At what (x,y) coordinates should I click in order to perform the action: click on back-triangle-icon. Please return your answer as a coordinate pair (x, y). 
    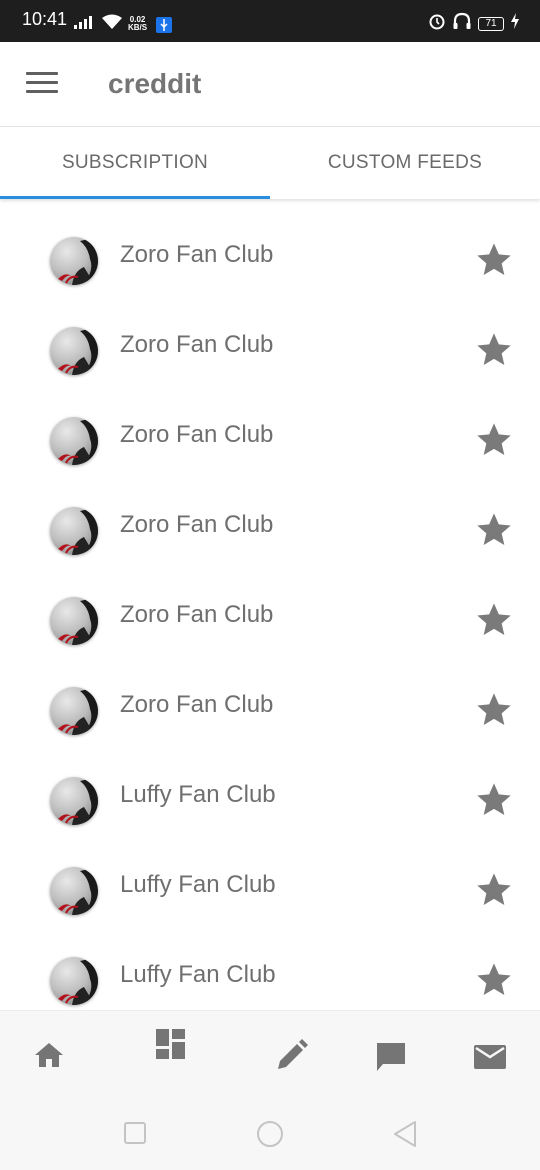
    Looking at the image, I should click on (405, 1136).